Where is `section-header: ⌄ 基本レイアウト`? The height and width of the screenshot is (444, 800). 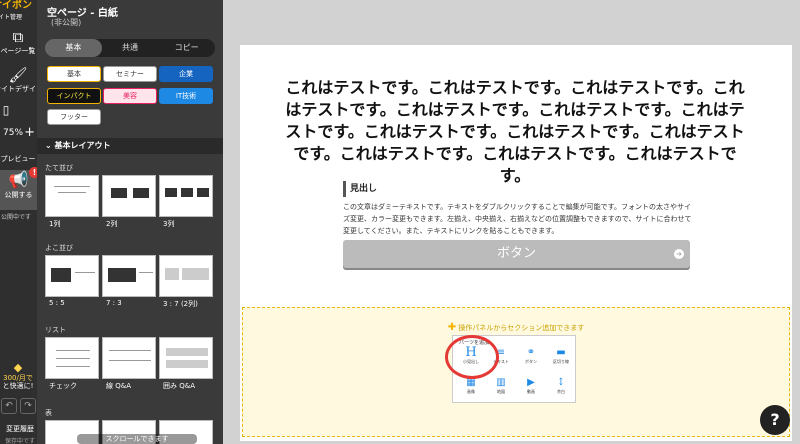 section-header: ⌄ 基本レイアウト is located at coordinates (130, 146).